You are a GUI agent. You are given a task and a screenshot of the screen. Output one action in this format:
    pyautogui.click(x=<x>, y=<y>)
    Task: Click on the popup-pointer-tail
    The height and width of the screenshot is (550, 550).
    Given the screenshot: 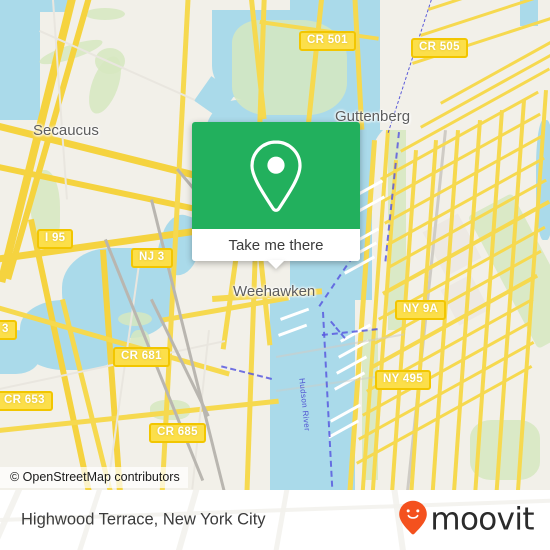 What is the action you would take?
    pyautogui.click(x=276, y=264)
    